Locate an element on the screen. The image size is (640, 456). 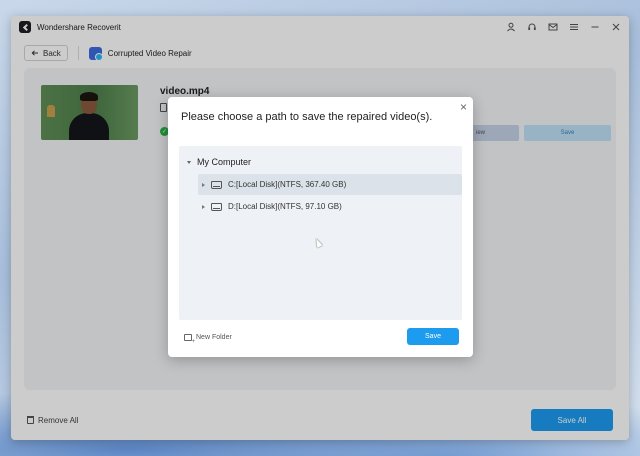
dialog-save-button: Save is located at coordinates (433, 336).